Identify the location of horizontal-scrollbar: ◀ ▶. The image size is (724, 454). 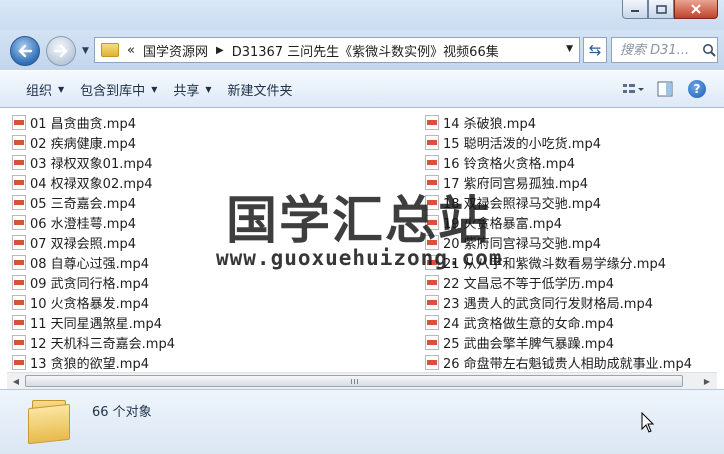
(362, 380).